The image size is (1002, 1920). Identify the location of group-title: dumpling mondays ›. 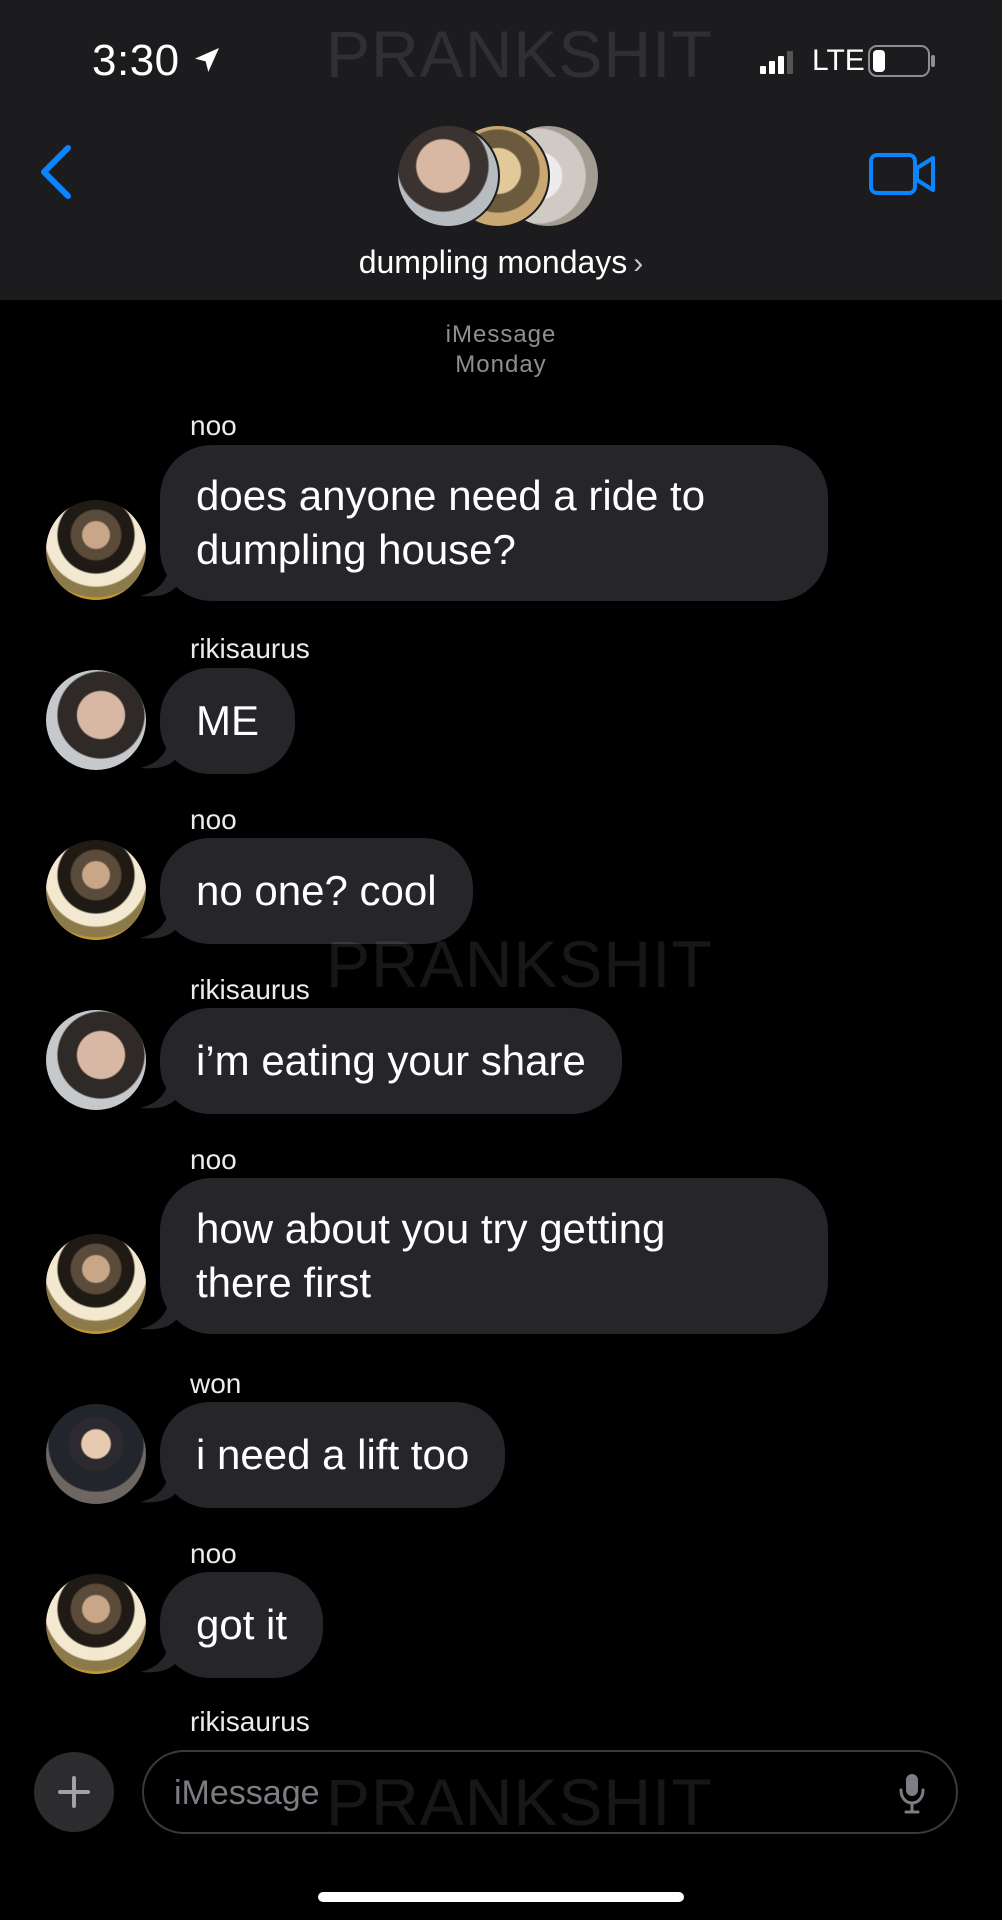
(501, 262).